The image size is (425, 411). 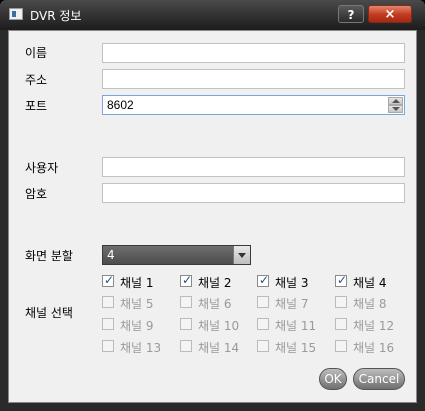 What do you see at coordinates (370, 283) in the screenshot?
I see `channel-label: 채널 4` at bounding box center [370, 283].